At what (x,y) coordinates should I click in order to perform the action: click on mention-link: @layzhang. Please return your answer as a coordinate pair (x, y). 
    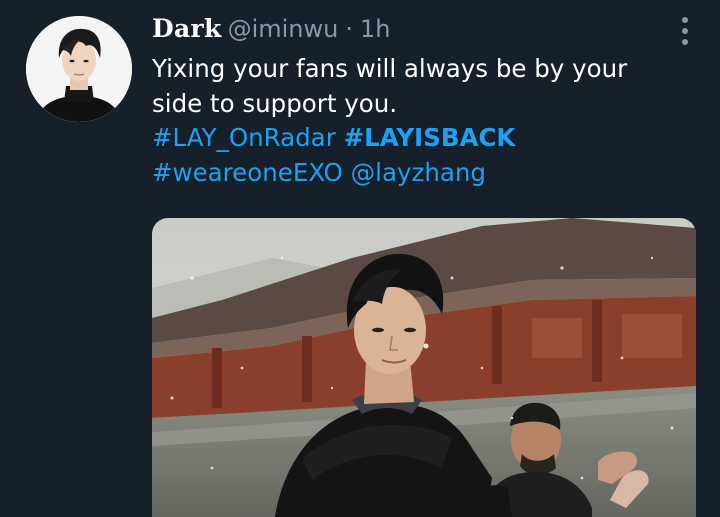
    Looking at the image, I should click on (418, 172).